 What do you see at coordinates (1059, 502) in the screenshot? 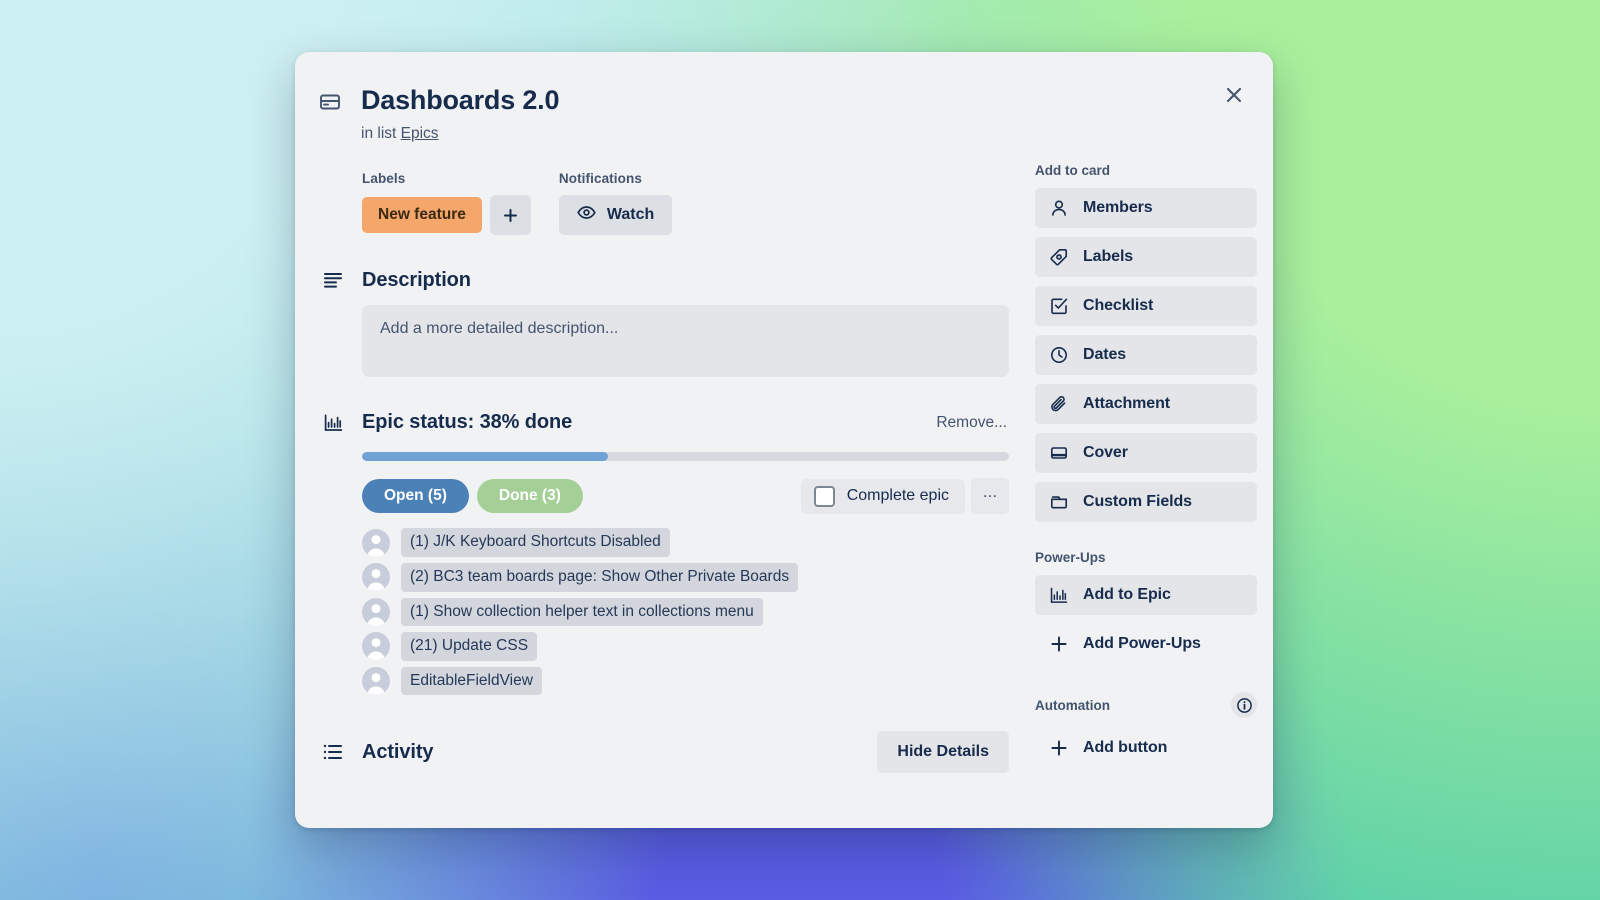
I see `custom-fields-icon` at bounding box center [1059, 502].